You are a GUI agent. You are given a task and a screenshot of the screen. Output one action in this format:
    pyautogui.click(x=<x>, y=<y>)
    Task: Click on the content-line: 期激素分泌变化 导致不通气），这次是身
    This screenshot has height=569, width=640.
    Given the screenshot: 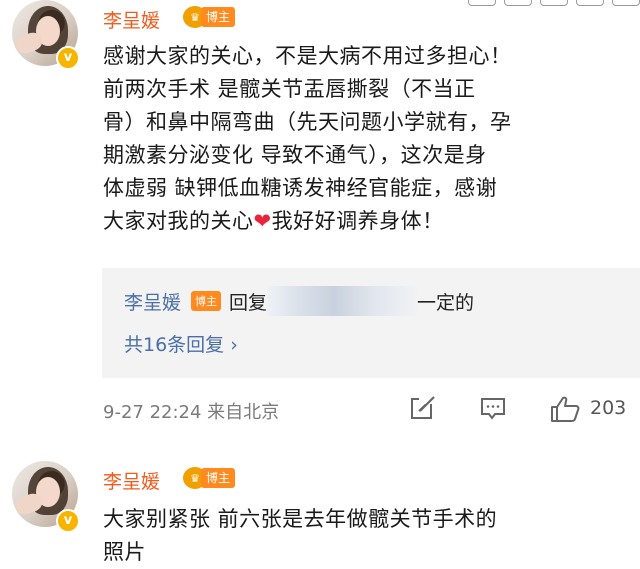 What is the action you would take?
    pyautogui.click(x=295, y=155)
    